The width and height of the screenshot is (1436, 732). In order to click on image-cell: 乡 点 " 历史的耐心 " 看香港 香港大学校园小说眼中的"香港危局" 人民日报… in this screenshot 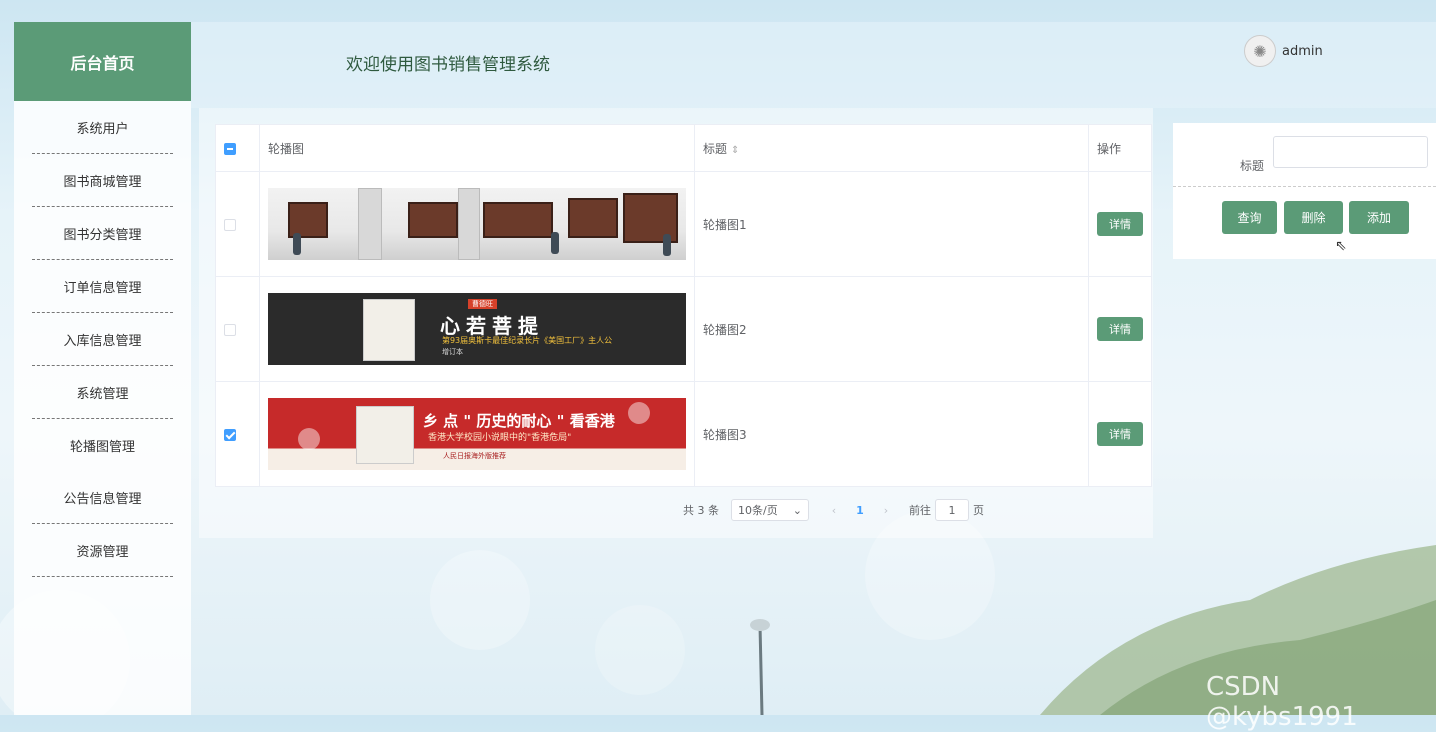, I will do `click(476, 434)`.